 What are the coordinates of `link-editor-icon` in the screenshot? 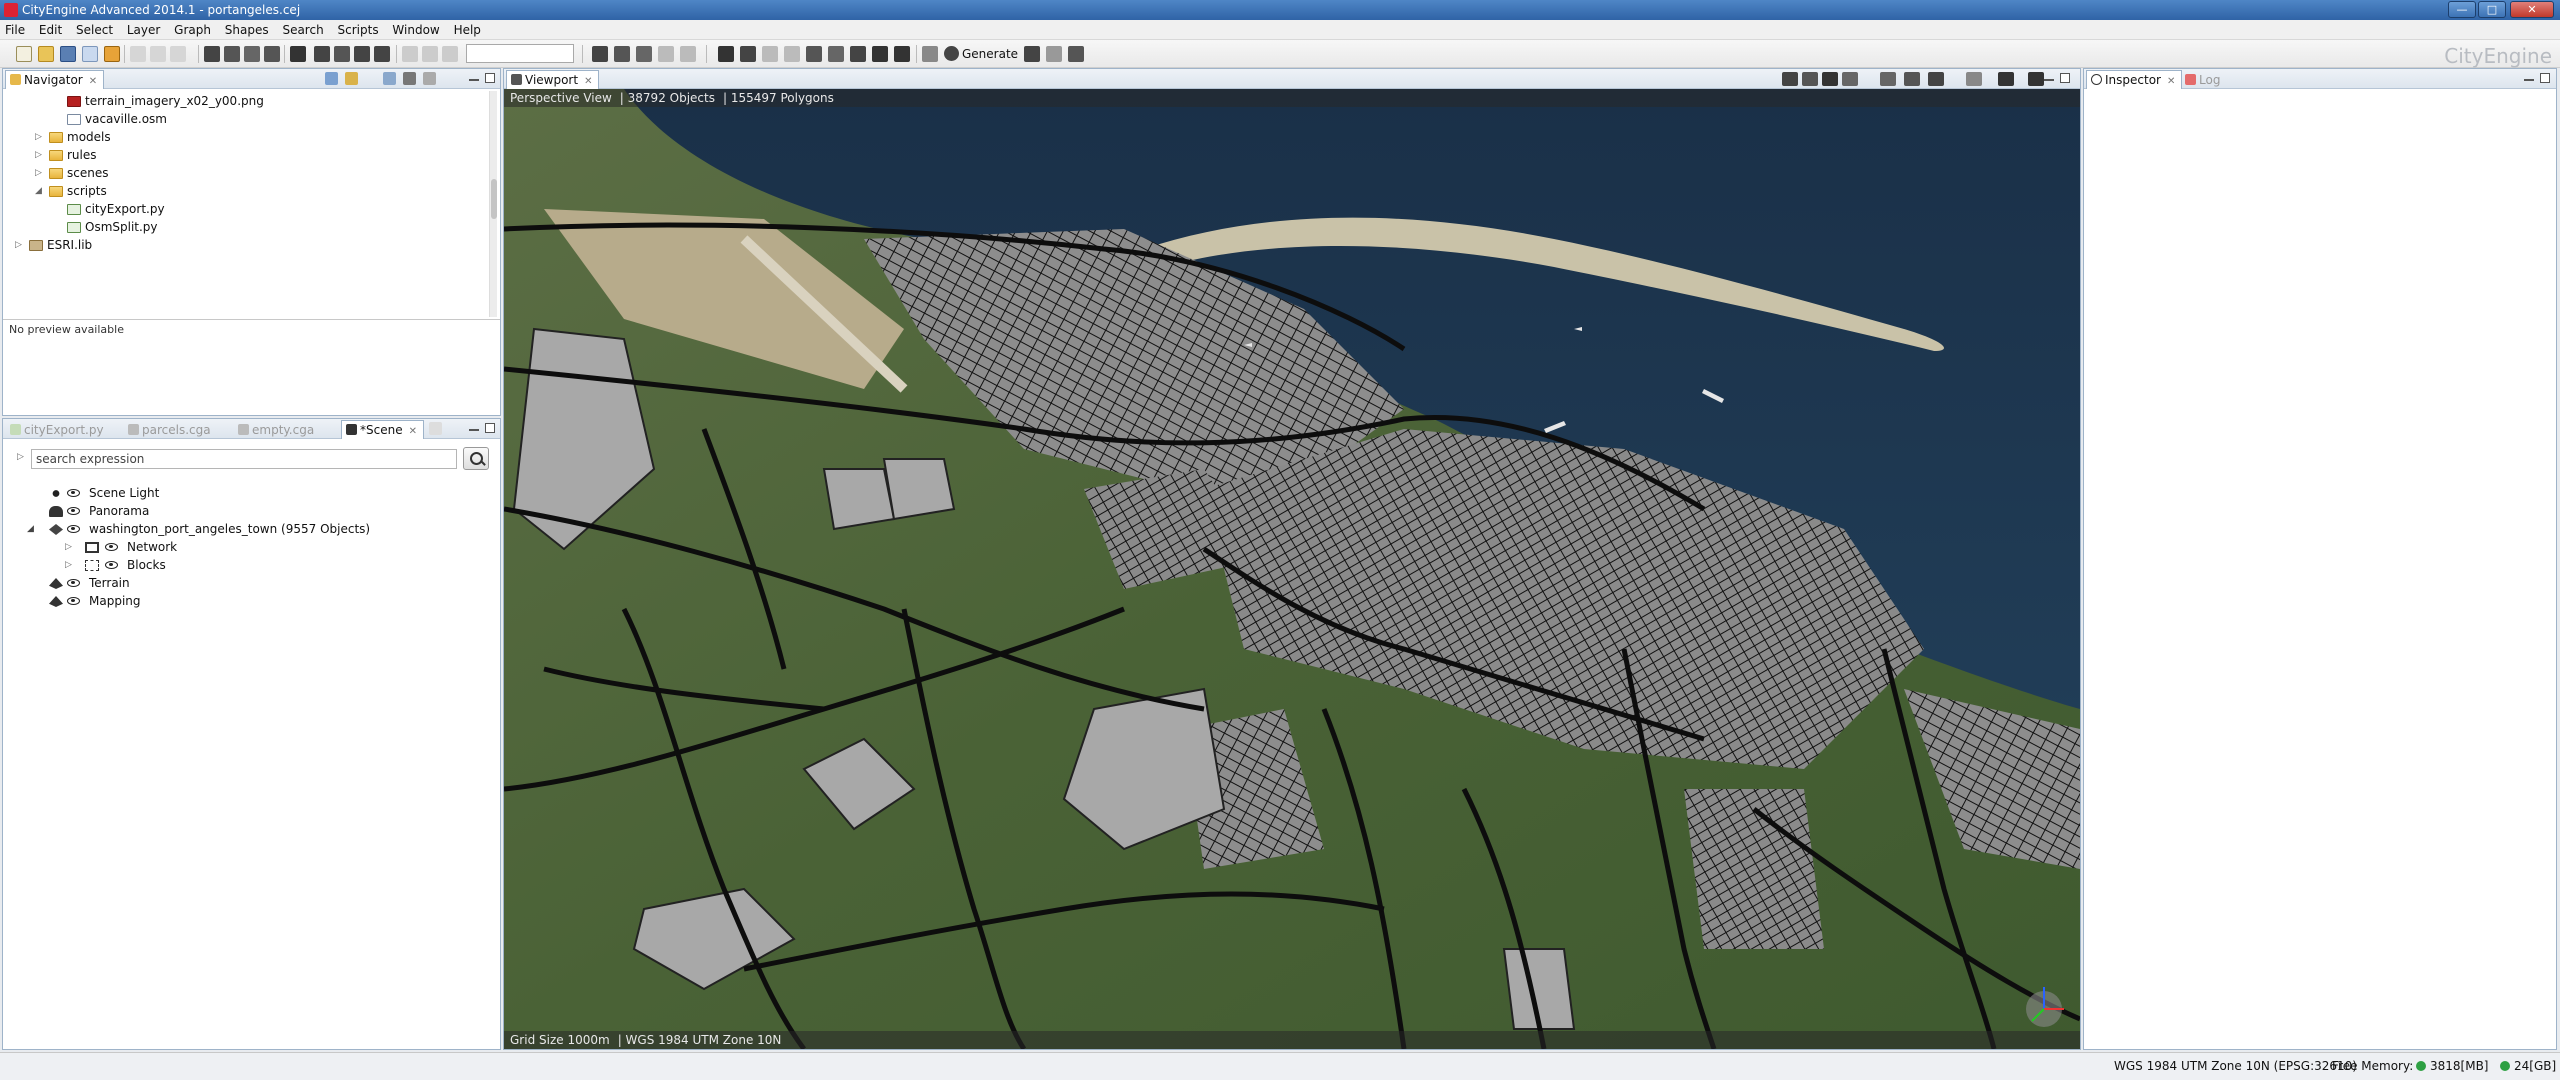 It's located at (351, 78).